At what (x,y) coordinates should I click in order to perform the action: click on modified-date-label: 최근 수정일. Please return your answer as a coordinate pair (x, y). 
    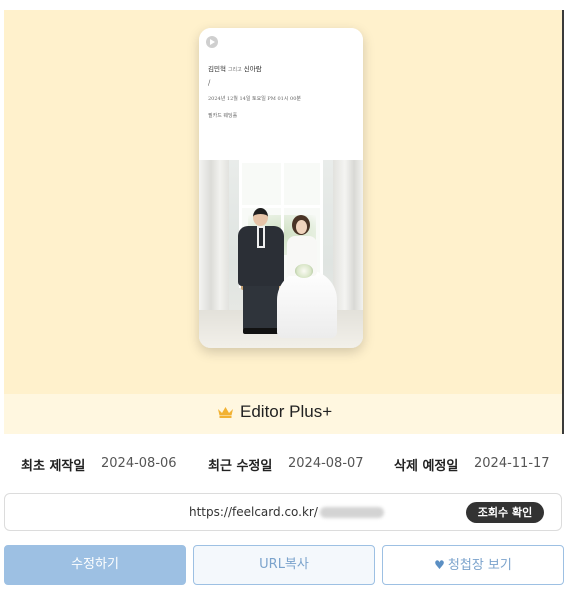
    Looking at the image, I should click on (240, 466).